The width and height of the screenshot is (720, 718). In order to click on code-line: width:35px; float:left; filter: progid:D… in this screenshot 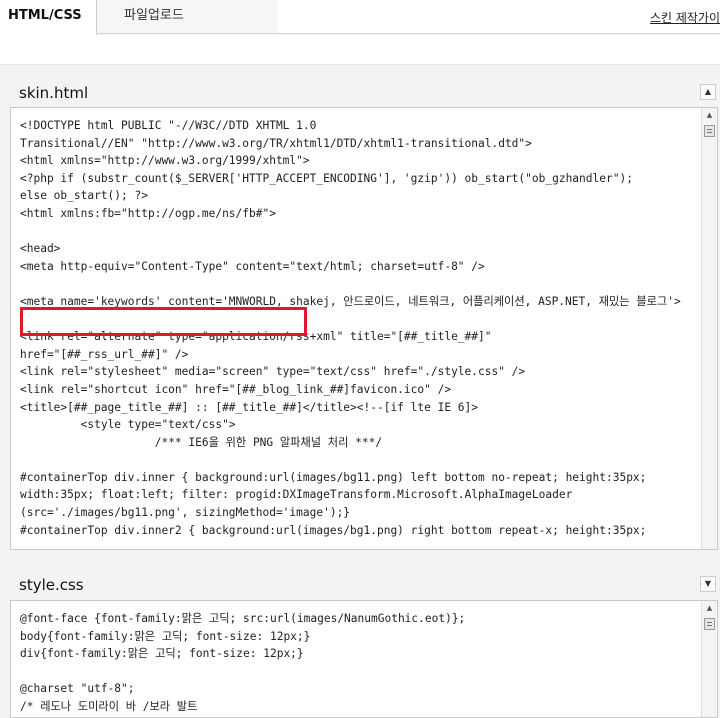, I will do `click(296, 495)`.